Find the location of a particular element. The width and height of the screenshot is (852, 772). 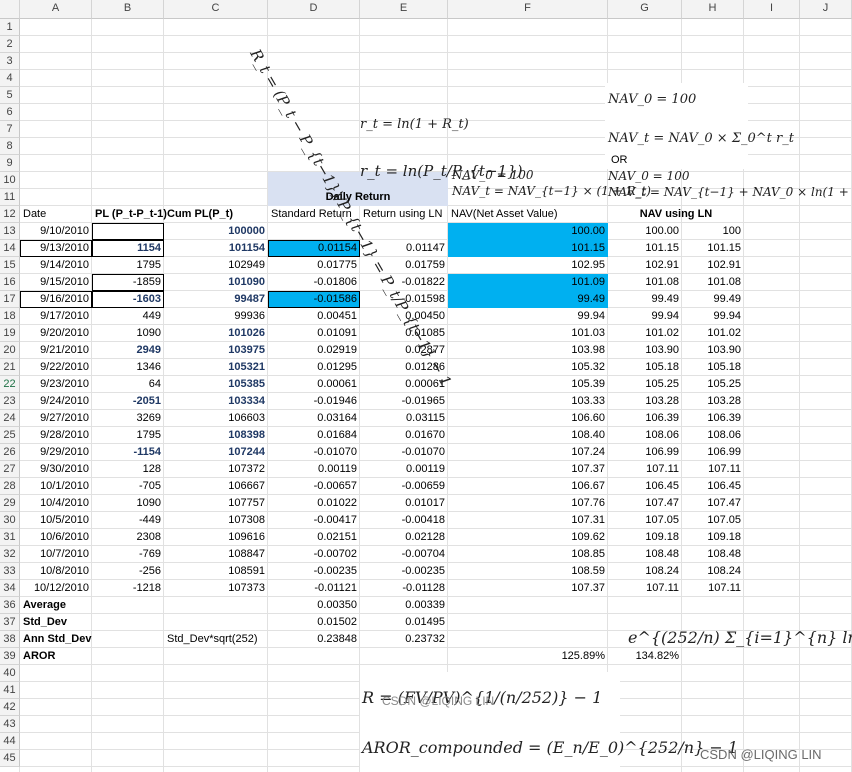

nav-ln-h-cell: 106.39 is located at coordinates (713, 418).